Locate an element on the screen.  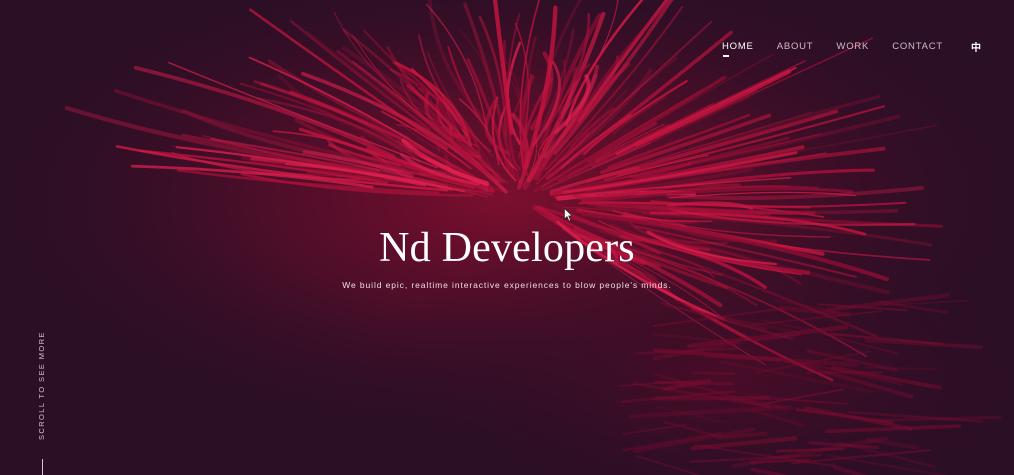
arrow-cursor-icon is located at coordinates (568, 215).